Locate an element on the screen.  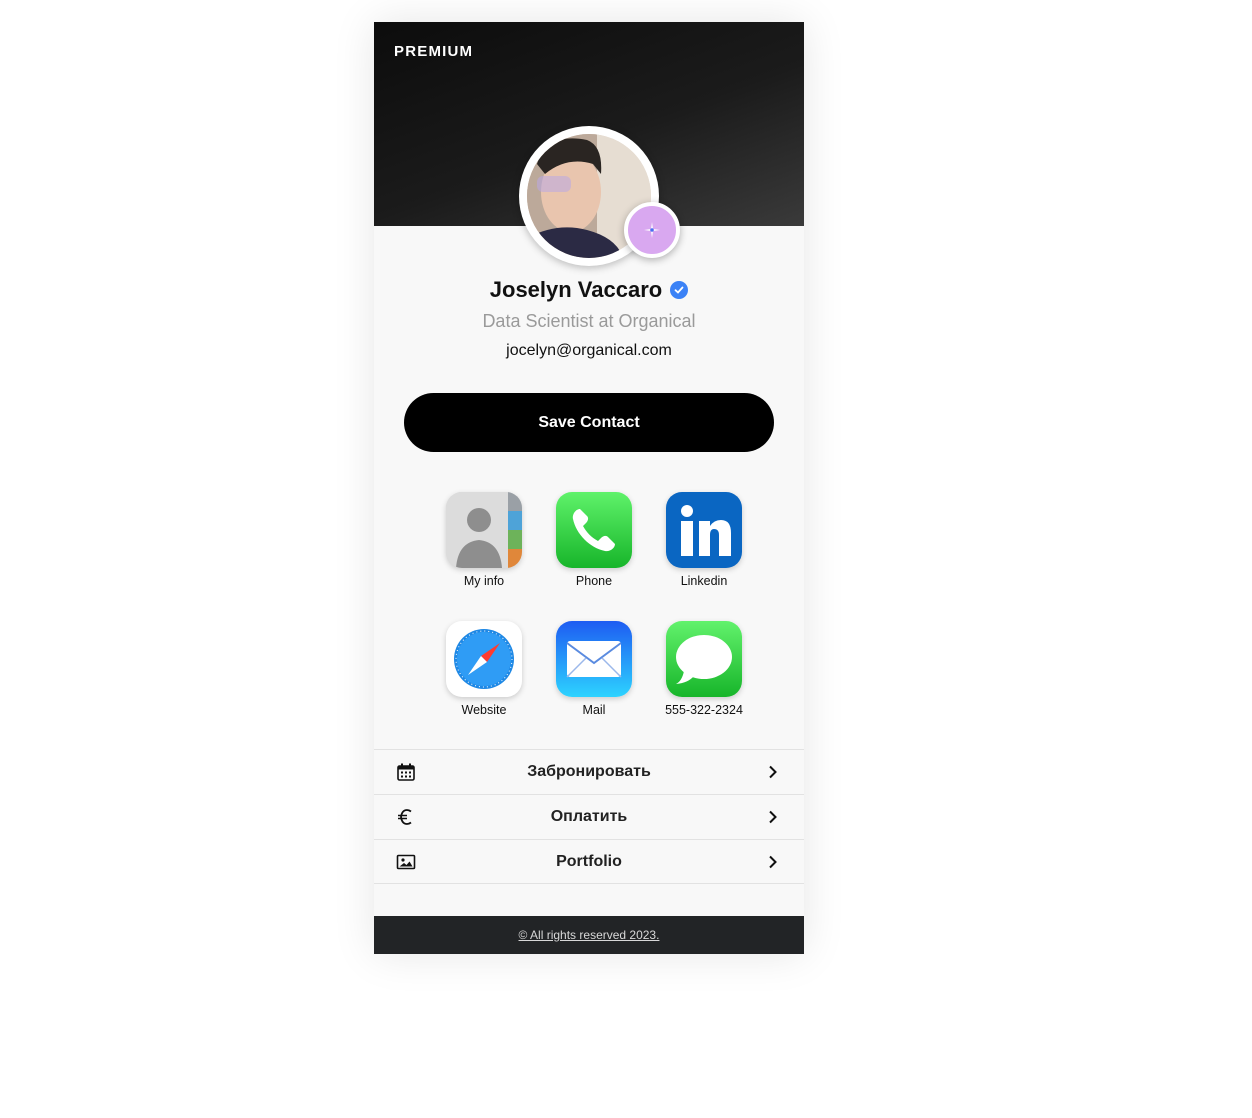
menu-label: Забронировать is located at coordinates (589, 771).